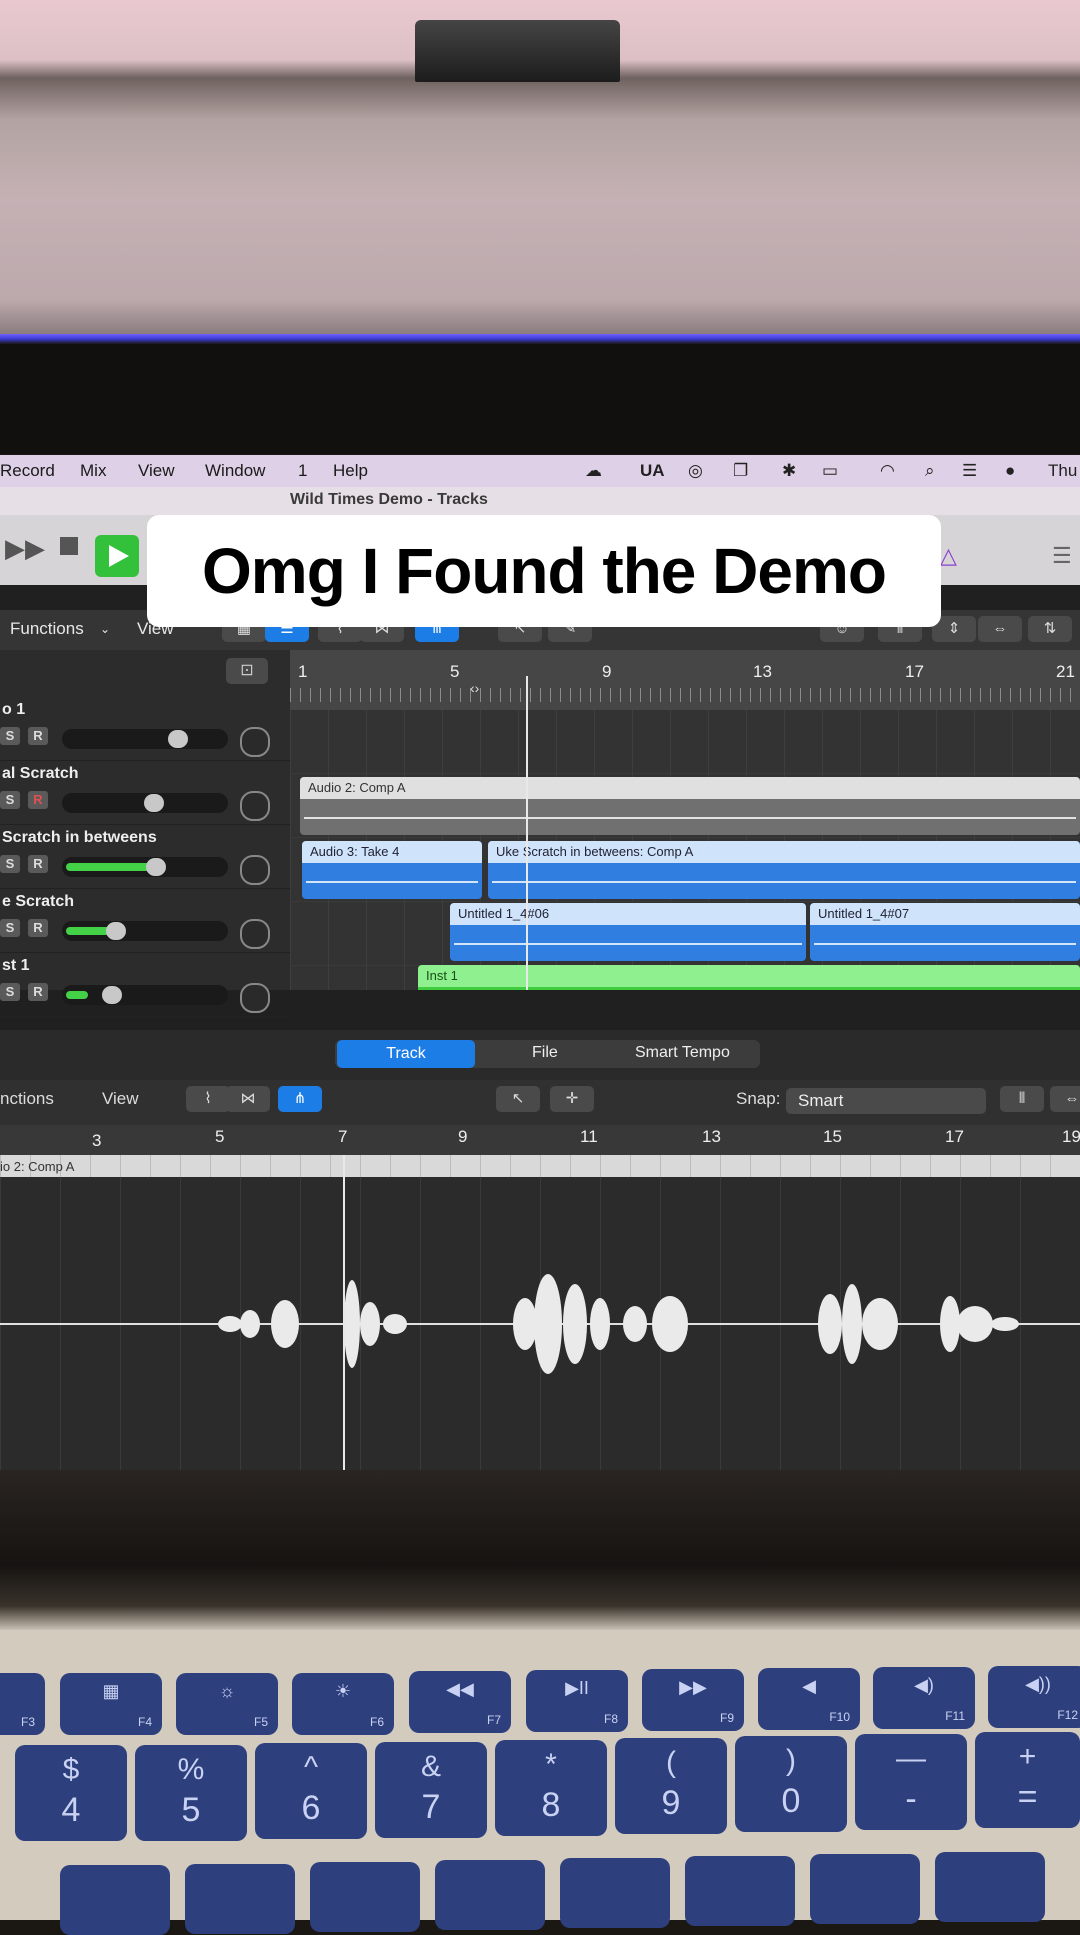 The image size is (1080, 1935). I want to click on key-6: ^ 6, so click(311, 1791).